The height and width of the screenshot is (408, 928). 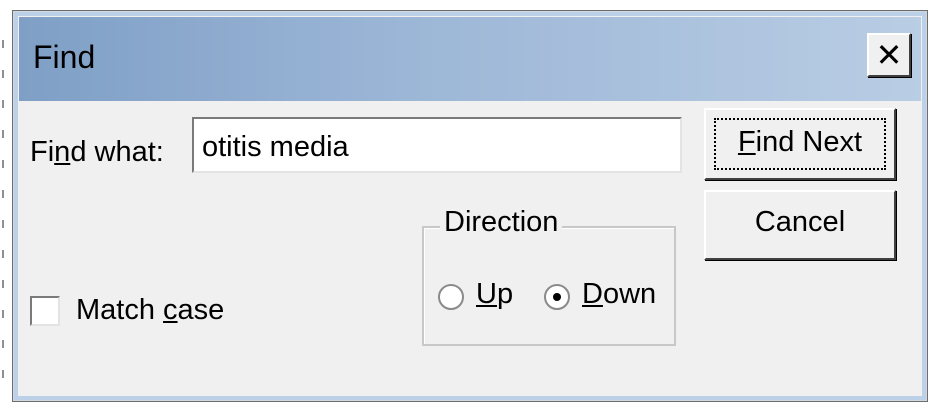 I want to click on radio-up, so click(x=451, y=297).